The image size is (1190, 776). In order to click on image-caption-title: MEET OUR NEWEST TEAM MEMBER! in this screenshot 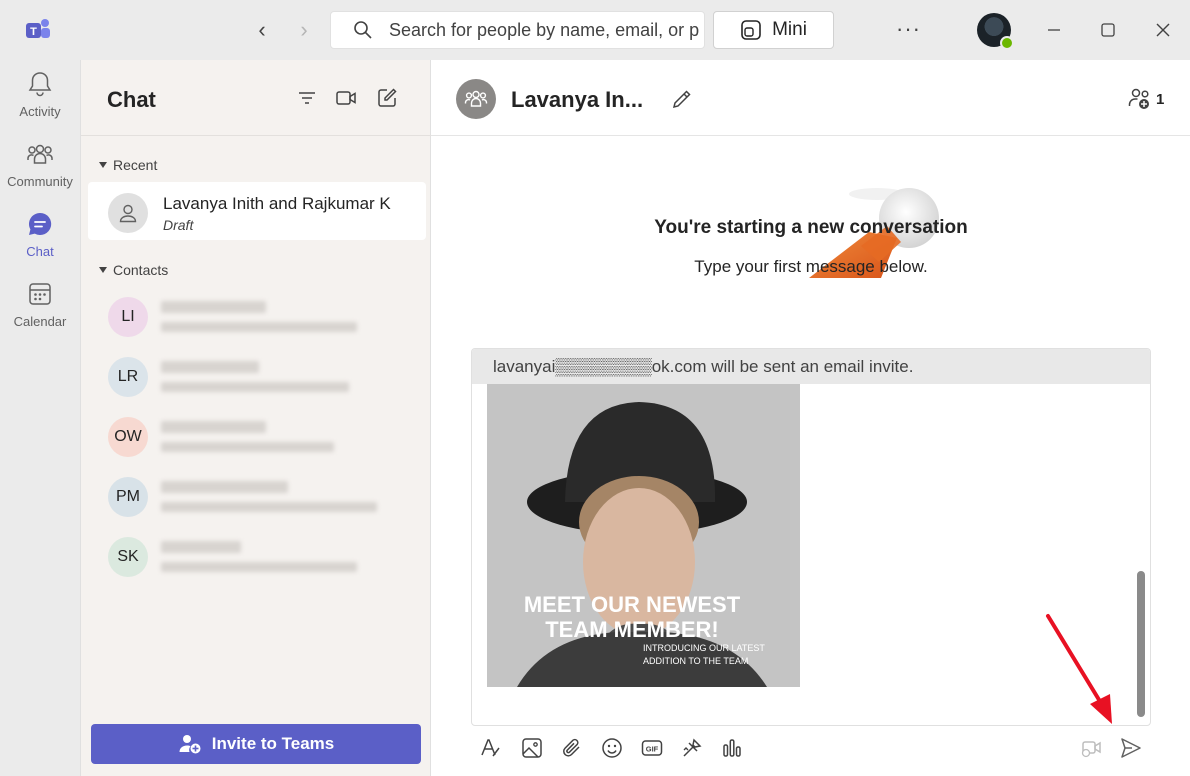, I will do `click(632, 617)`.